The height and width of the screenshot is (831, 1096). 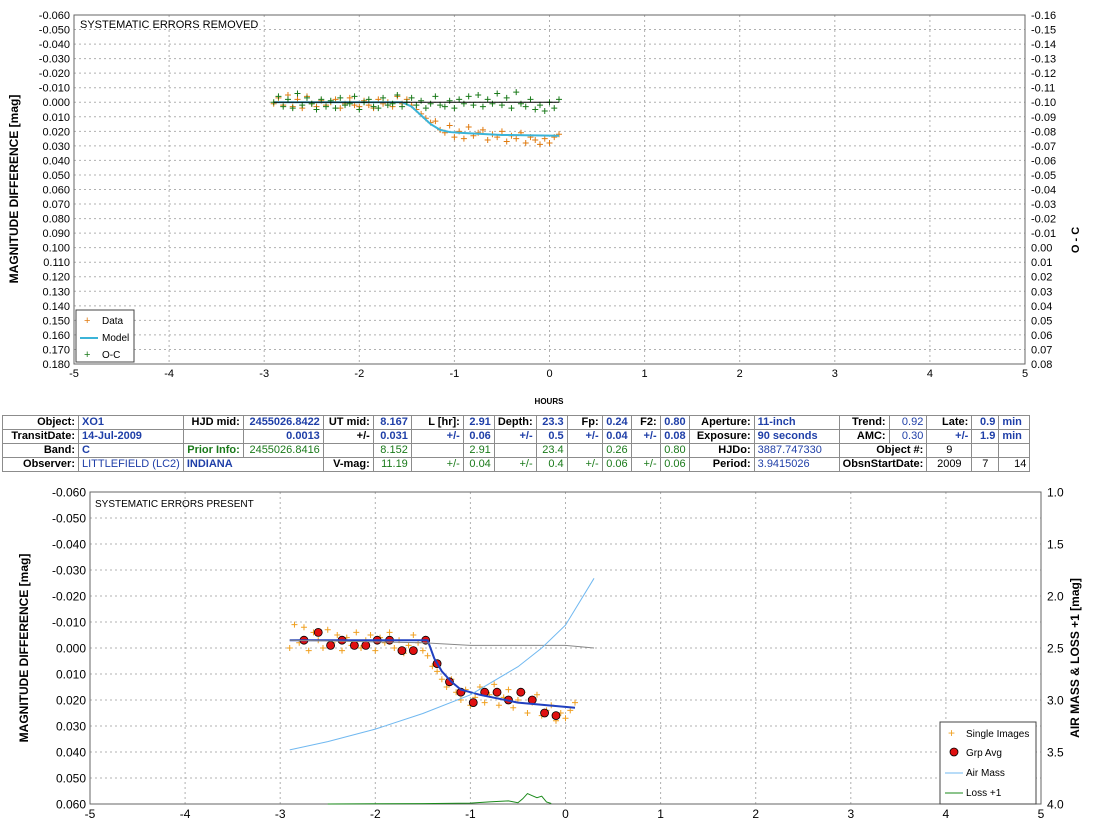 What do you see at coordinates (131, 436) in the screenshot?
I see `transit-date-value: 14-Jul-2009` at bounding box center [131, 436].